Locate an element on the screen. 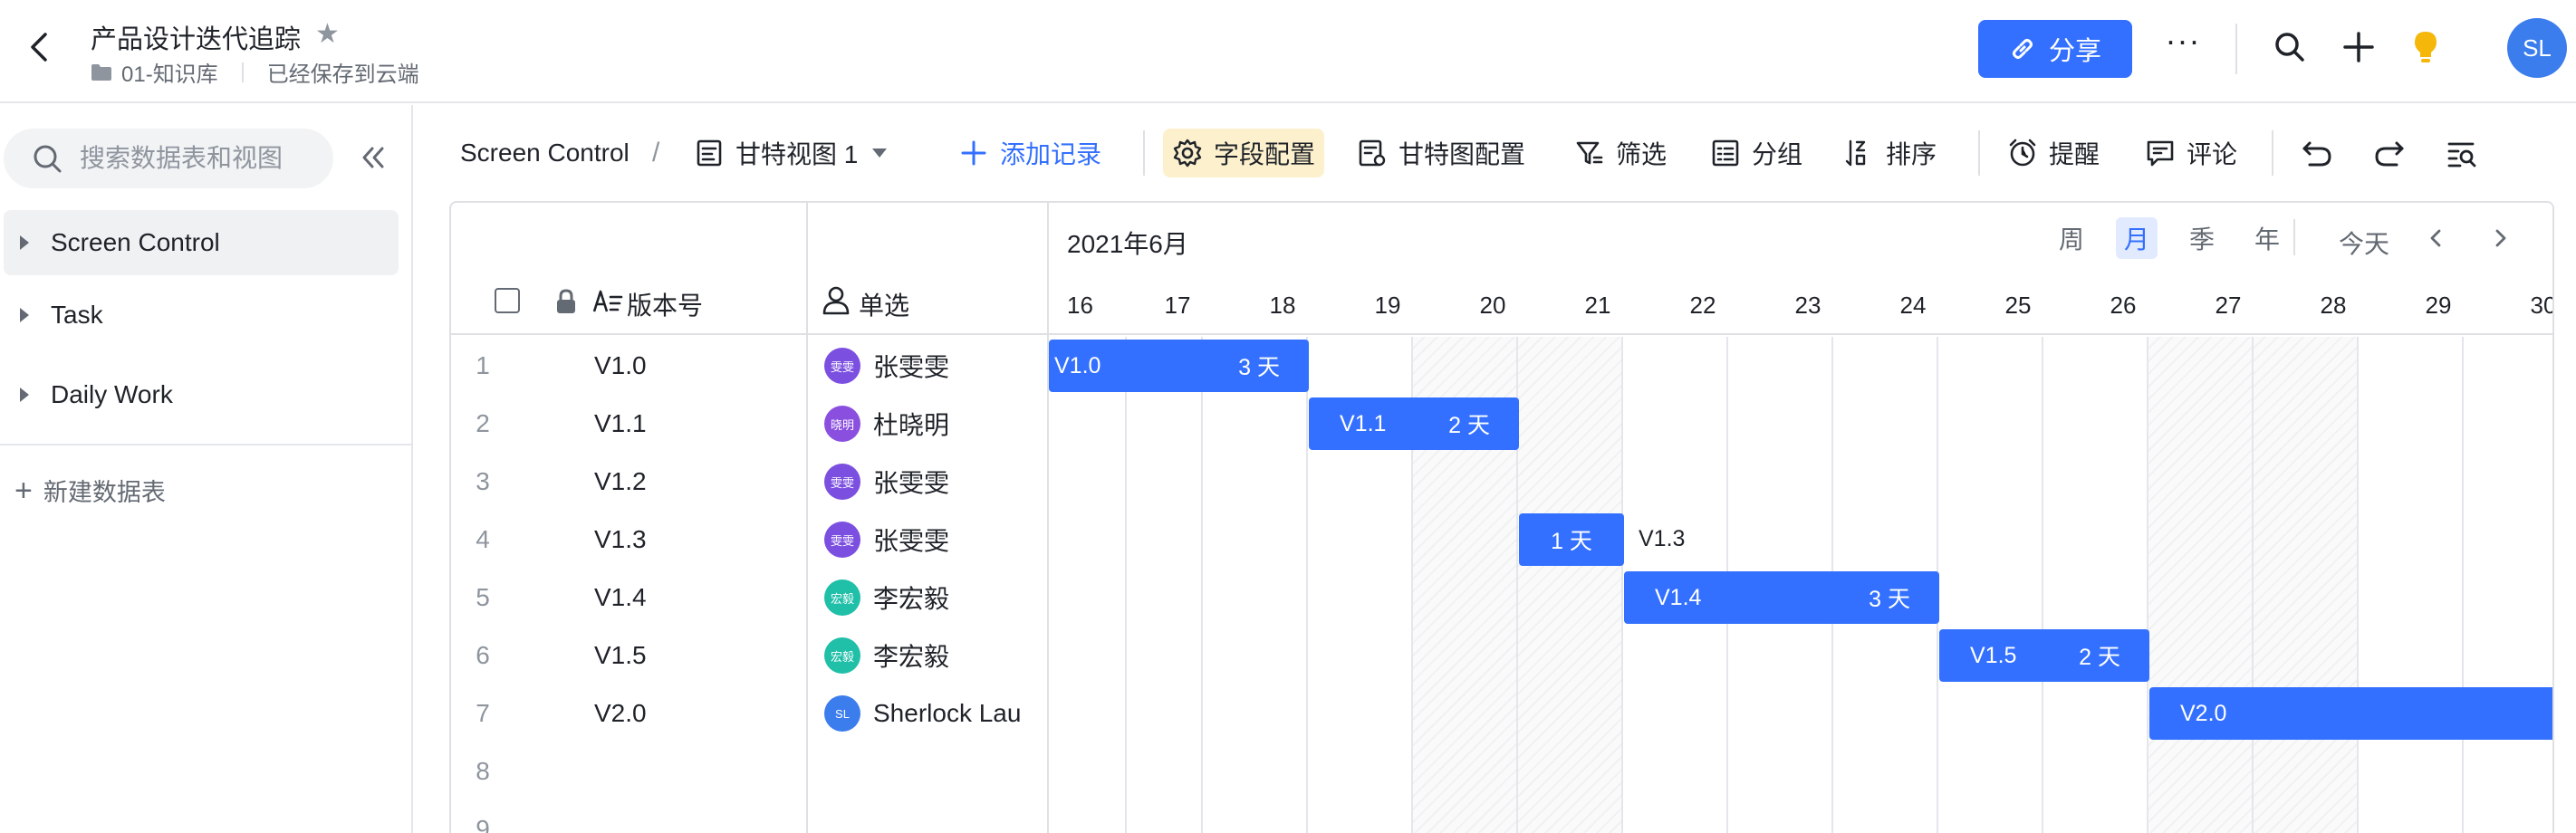 The image size is (2576, 833). gantt-header-divider is located at coordinates (2294, 237).